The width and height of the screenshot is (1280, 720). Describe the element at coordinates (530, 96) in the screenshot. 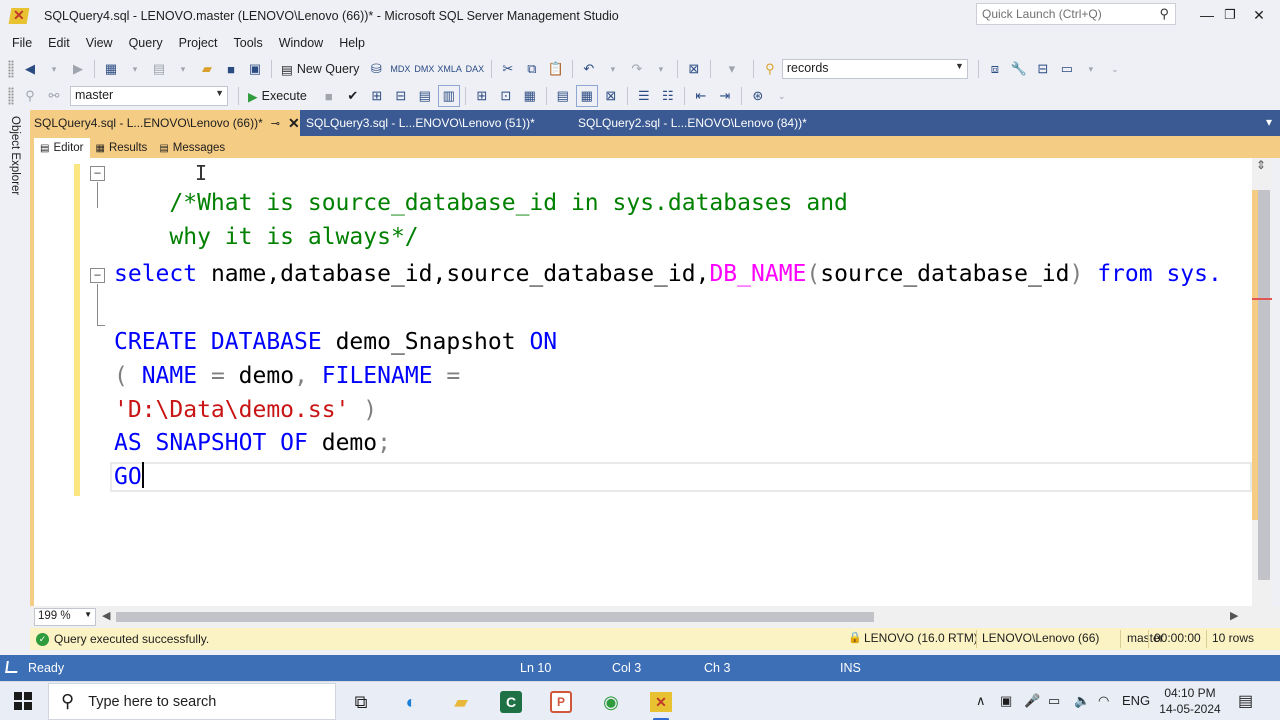

I see `client-statistics-icon: ▦` at that location.